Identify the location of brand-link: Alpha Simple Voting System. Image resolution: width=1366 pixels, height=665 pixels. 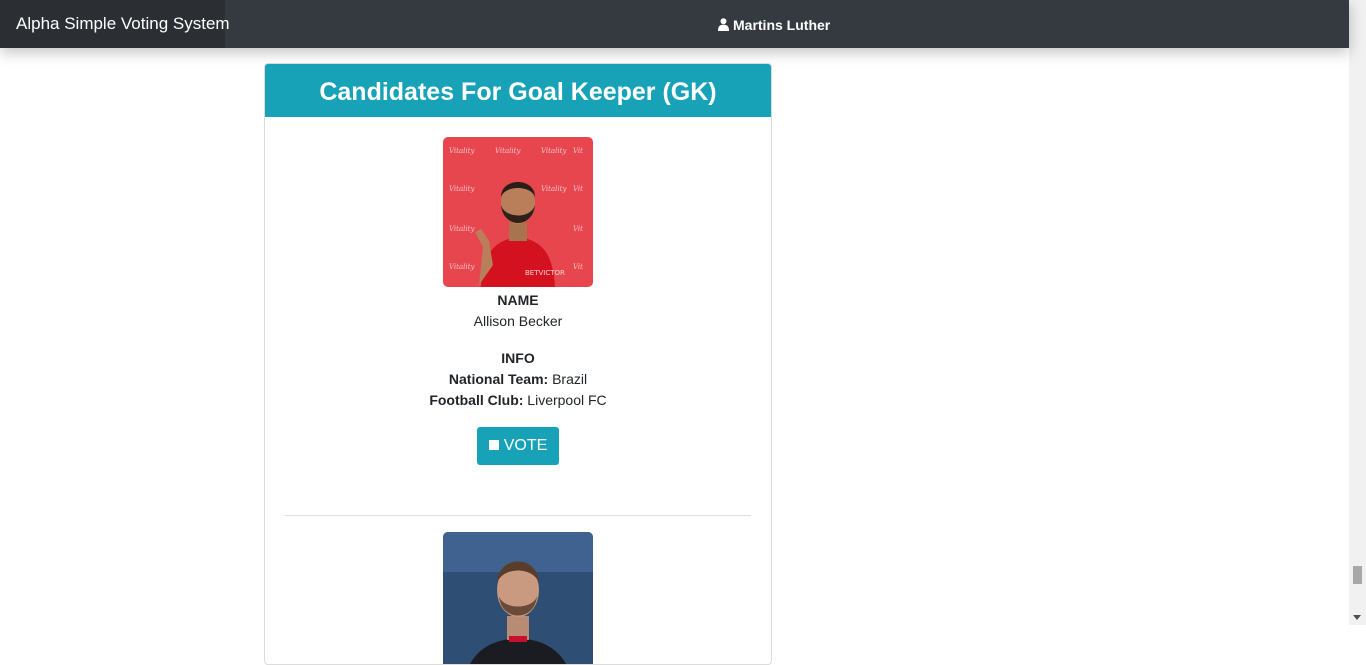
(115, 24).